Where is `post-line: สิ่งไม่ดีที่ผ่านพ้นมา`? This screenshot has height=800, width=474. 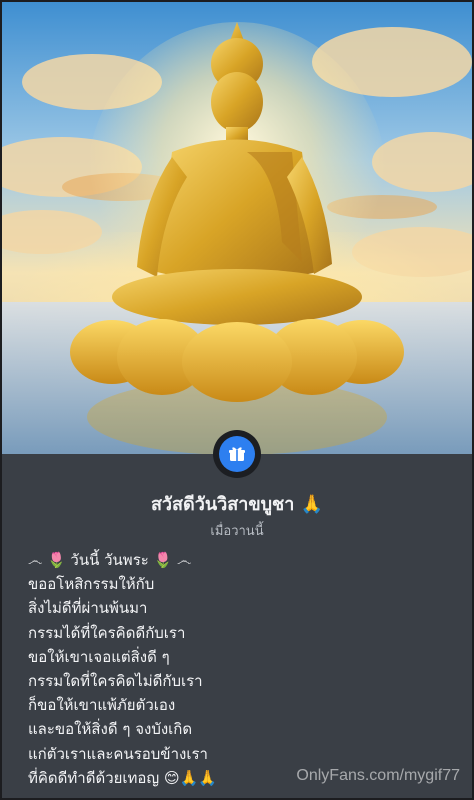
post-line: สิ่งไม่ดีที่ผ่านพ้นมา is located at coordinates (88, 608).